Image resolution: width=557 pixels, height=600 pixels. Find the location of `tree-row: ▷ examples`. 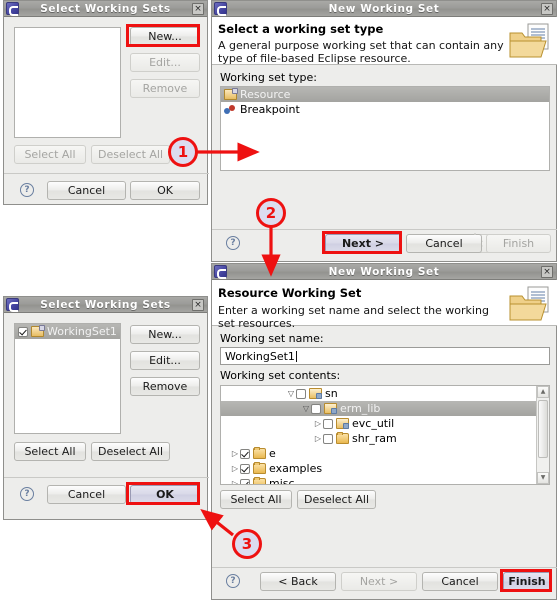

tree-row: ▷ examples is located at coordinates (378, 468).